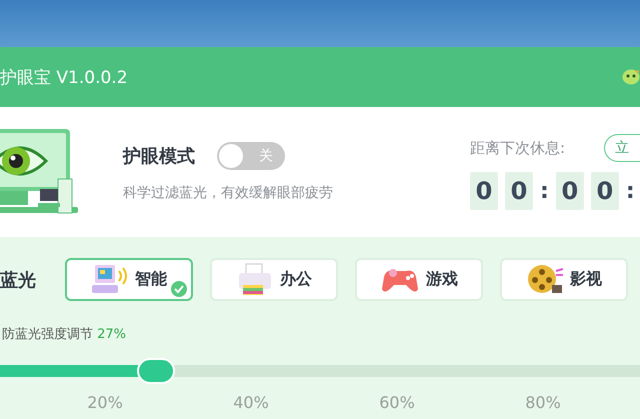 This screenshot has width=640, height=419. What do you see at coordinates (419, 279) in the screenshot?
I see `filter-mode-button: 游戏` at bounding box center [419, 279].